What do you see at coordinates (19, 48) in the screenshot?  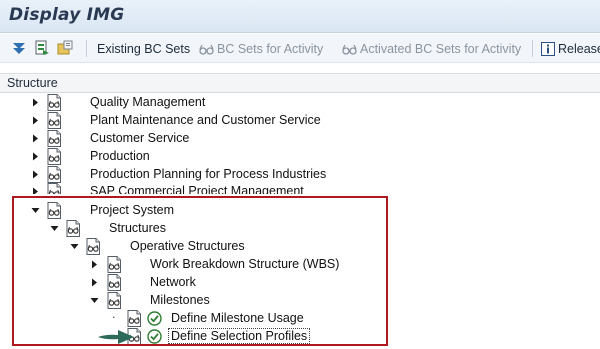 I see `expand-subtree-icon` at bounding box center [19, 48].